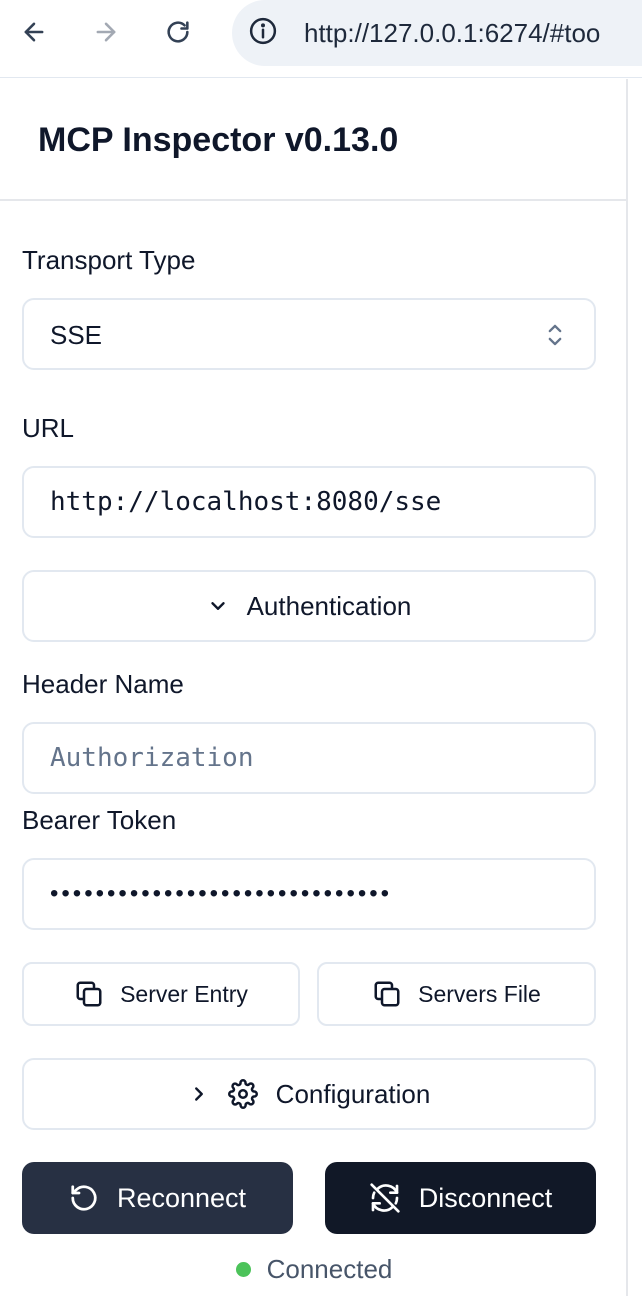 Image resolution: width=642 pixels, height=1296 pixels. What do you see at coordinates (84, 1198) in the screenshot?
I see `rotate-ccw-icon` at bounding box center [84, 1198].